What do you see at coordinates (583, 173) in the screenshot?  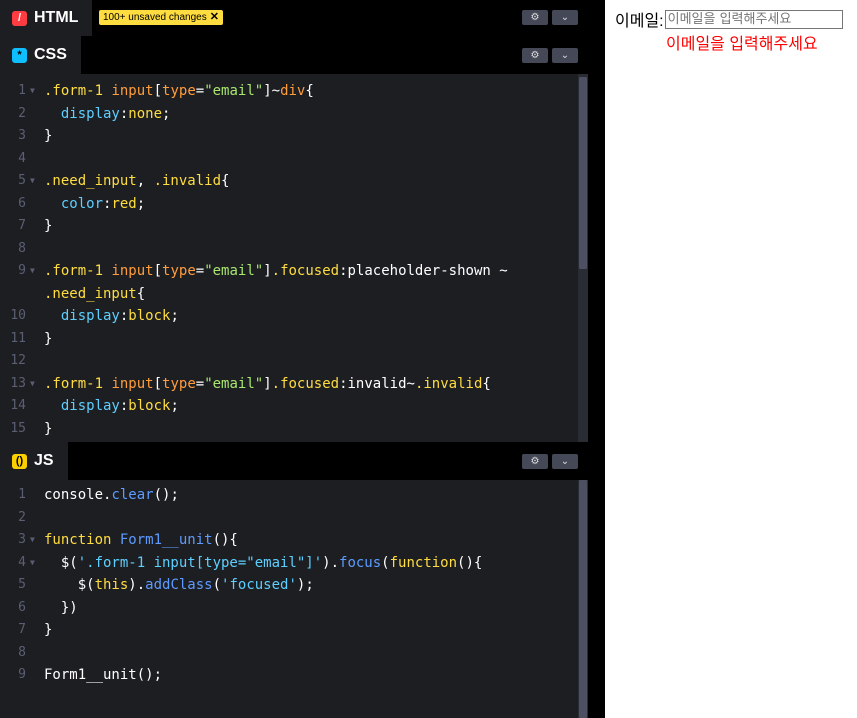 I see `css-scrollbar-thumb` at bounding box center [583, 173].